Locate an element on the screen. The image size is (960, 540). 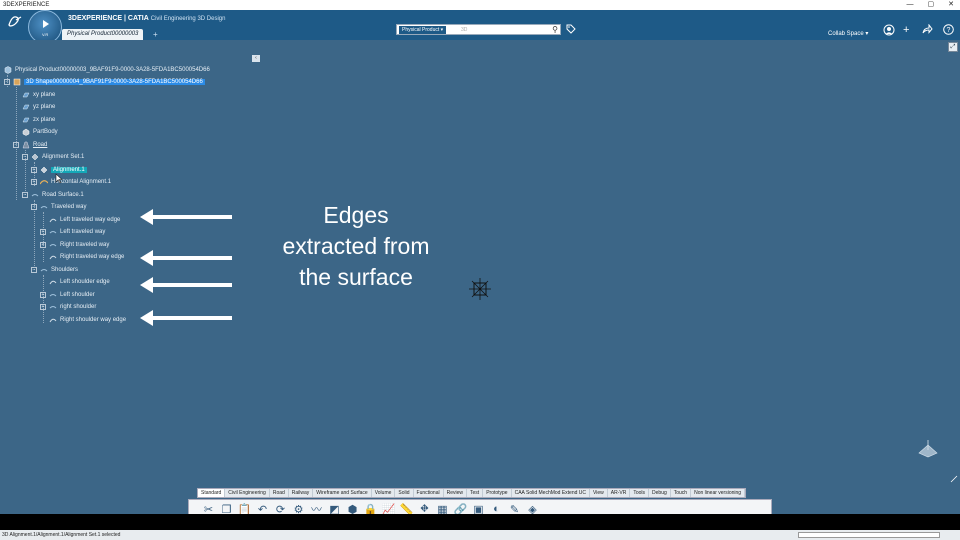
tree-node-yz-plane: yz plane is located at coordinates (38, 107).